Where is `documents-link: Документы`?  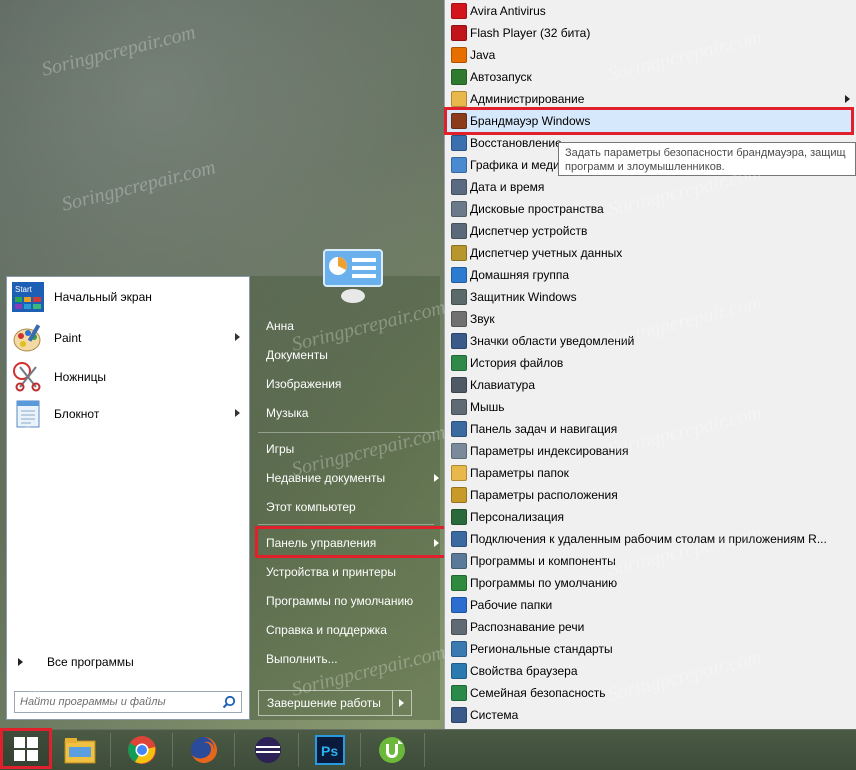
documents-link: Документы is located at coordinates (297, 355).